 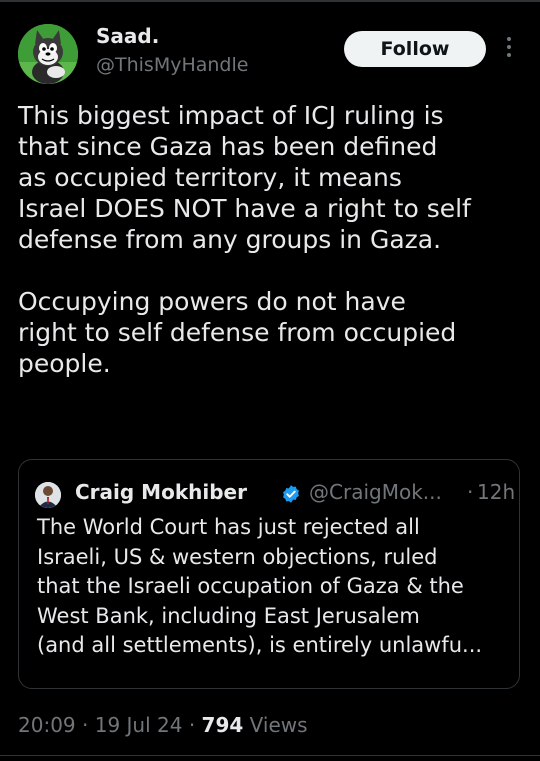 What do you see at coordinates (161, 492) in the screenshot?
I see `quoted-author-name: Craig Mokhiber` at bounding box center [161, 492].